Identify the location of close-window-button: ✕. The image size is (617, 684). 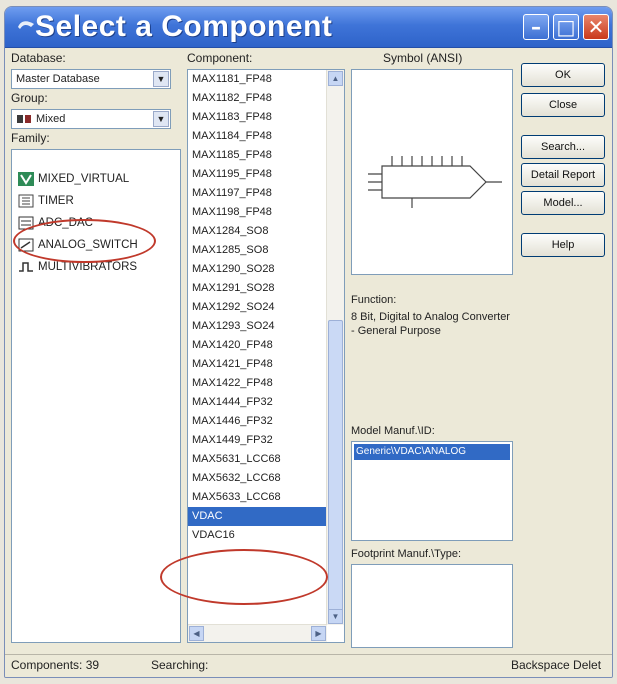
(596, 27).